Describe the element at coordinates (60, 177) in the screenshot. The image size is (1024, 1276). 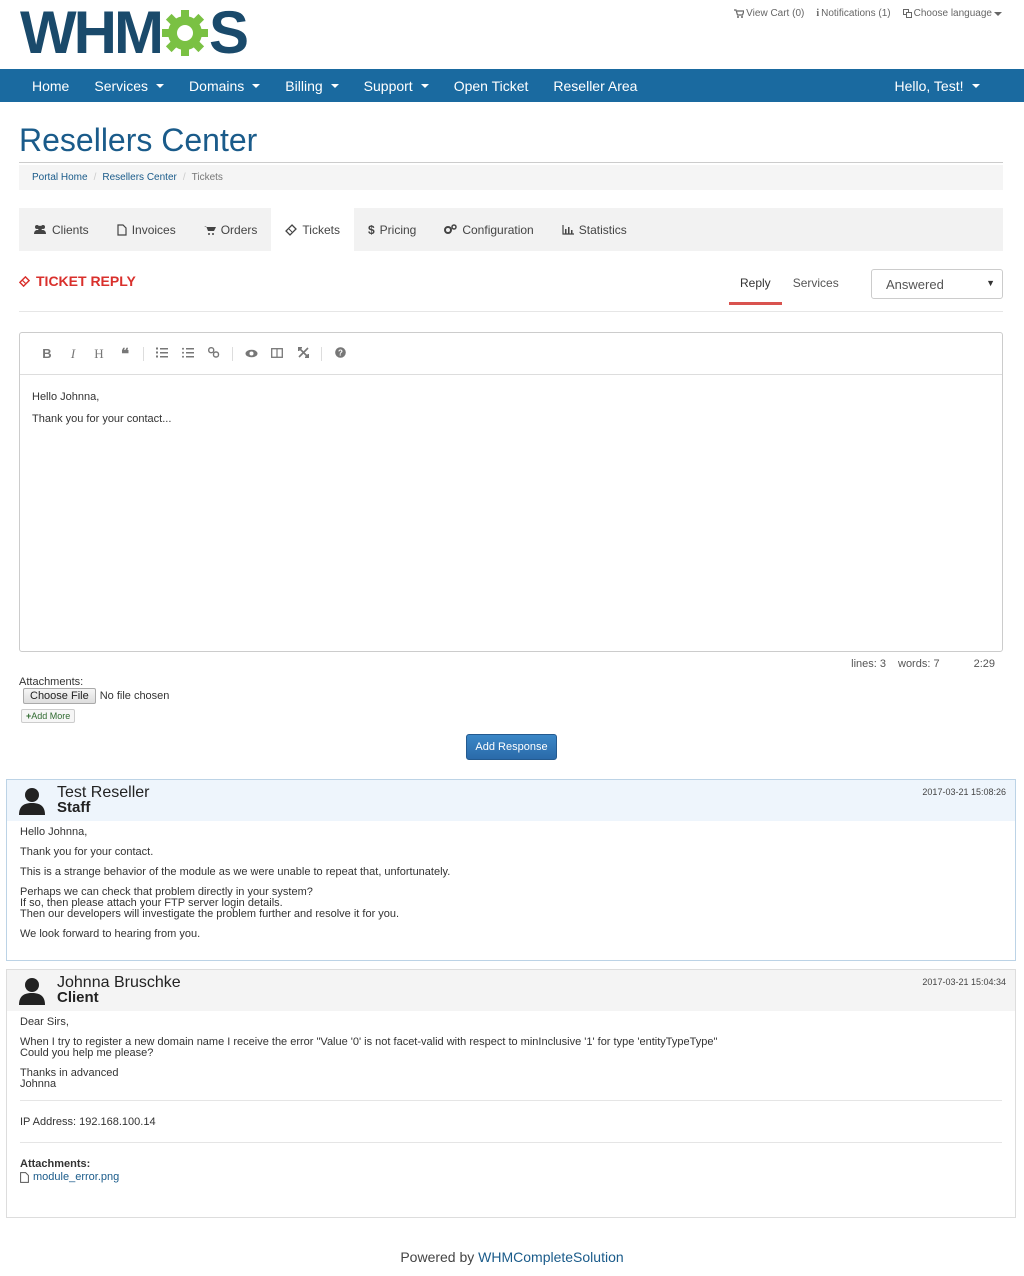
I see `breadcrumb-portal-home: Portal Home` at that location.